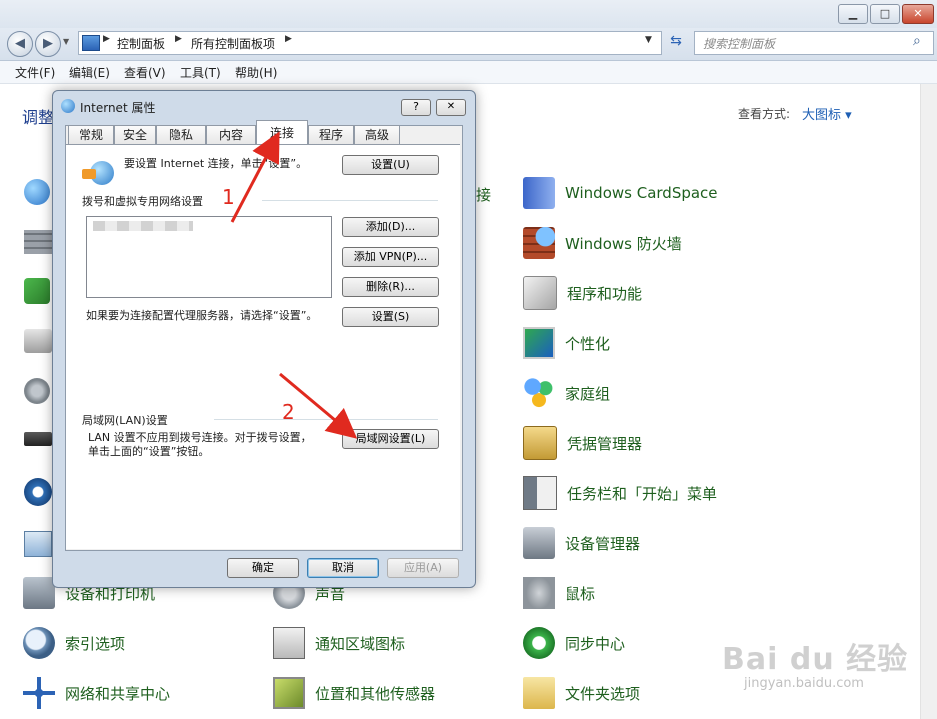  I want to click on annotation-step-1: 1, so click(228, 197).